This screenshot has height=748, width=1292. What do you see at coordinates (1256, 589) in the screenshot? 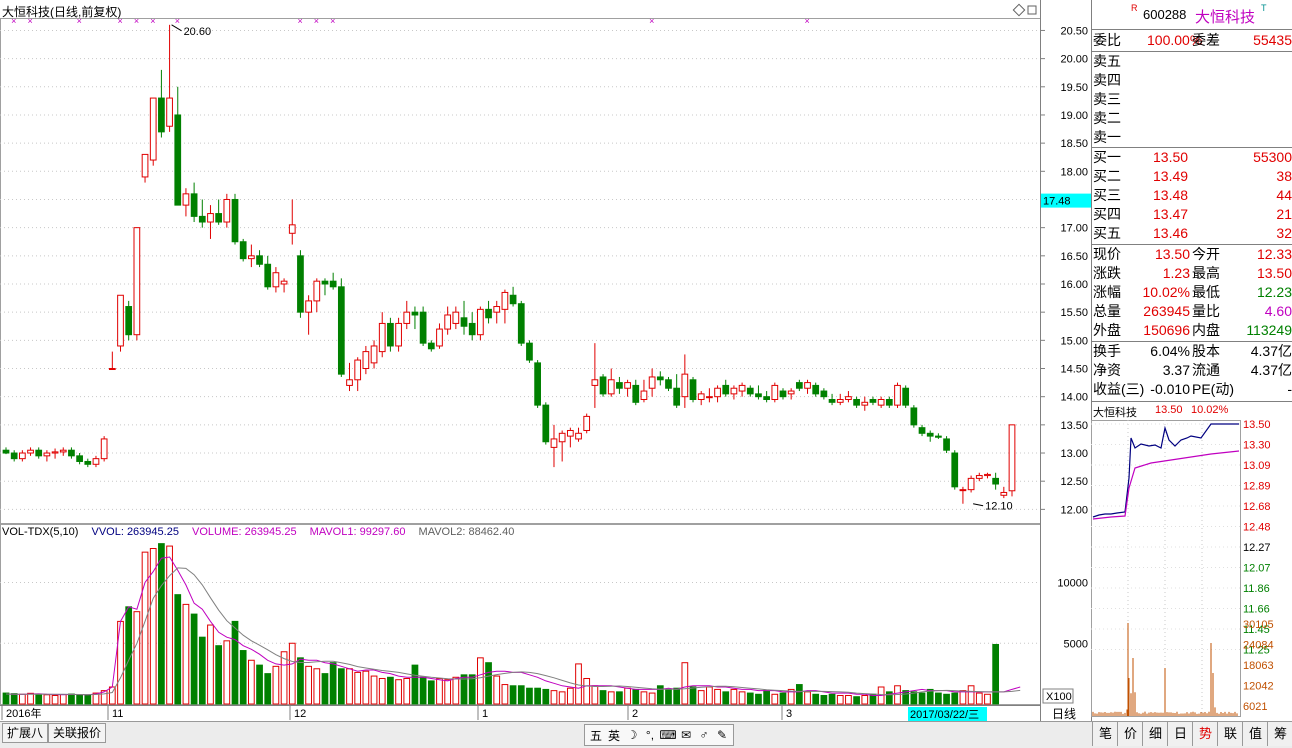
I see `intraday-price-label: 11.86` at bounding box center [1256, 589].